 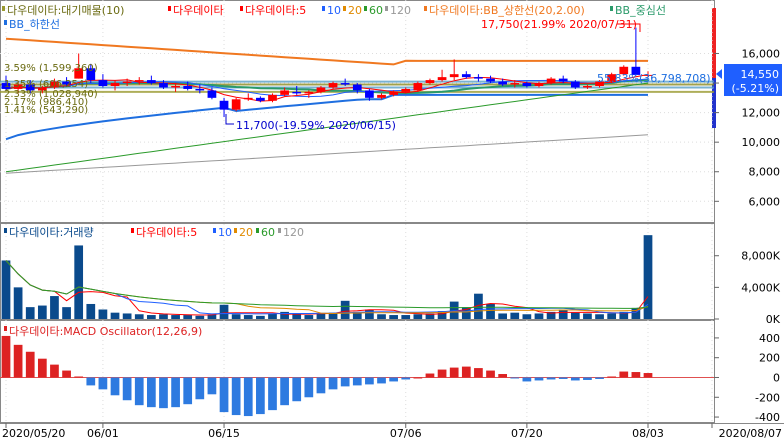 What do you see at coordinates (214, 230) in the screenshot?
I see `legend-swatch-vol-ma10` at bounding box center [214, 230].